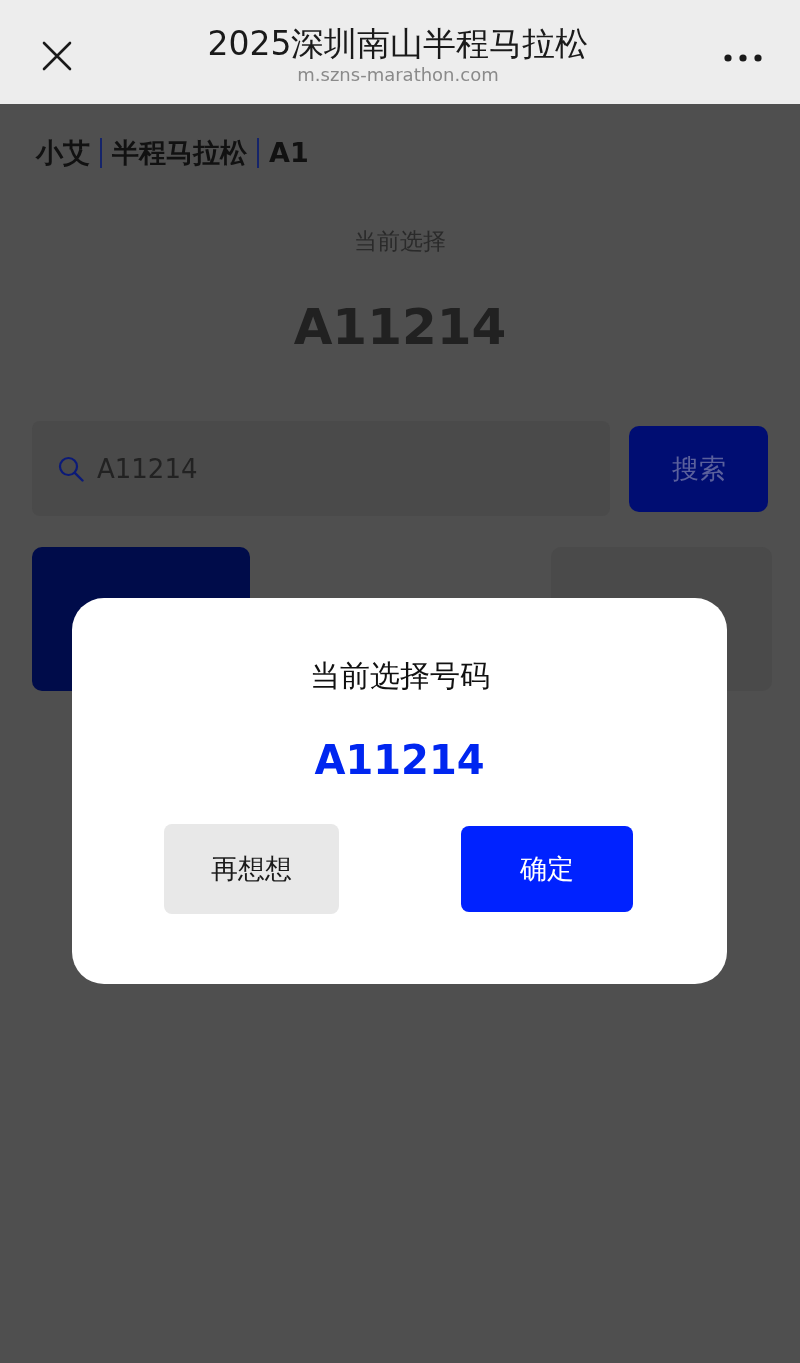  What do you see at coordinates (399, 676) in the screenshot?
I see `dialog-title: 当前选择号码` at bounding box center [399, 676].